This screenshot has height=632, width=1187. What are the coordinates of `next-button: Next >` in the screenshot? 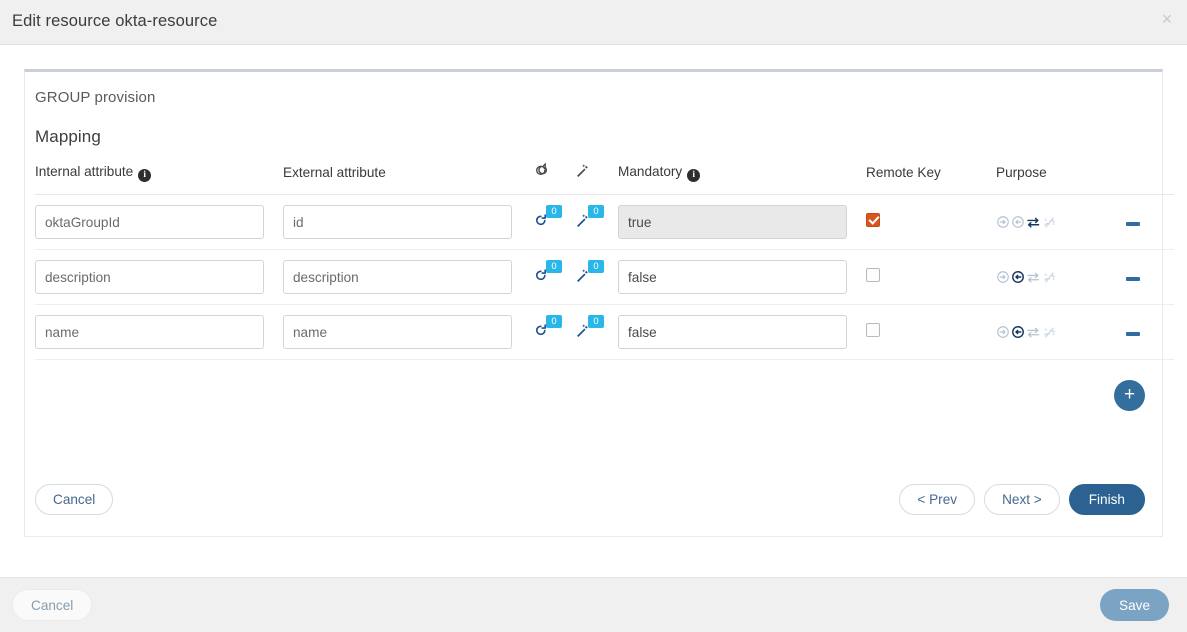 It's located at (1022, 499).